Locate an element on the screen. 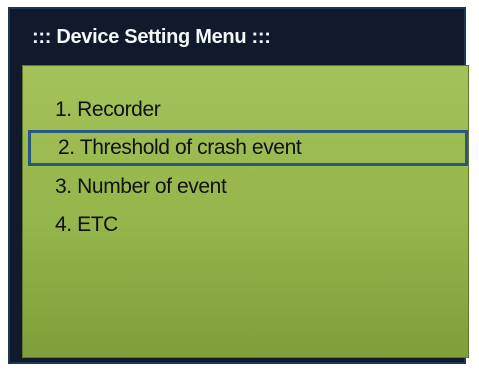 This screenshot has width=479, height=373. menu-item-label: 3. Number of event is located at coordinates (141, 186).